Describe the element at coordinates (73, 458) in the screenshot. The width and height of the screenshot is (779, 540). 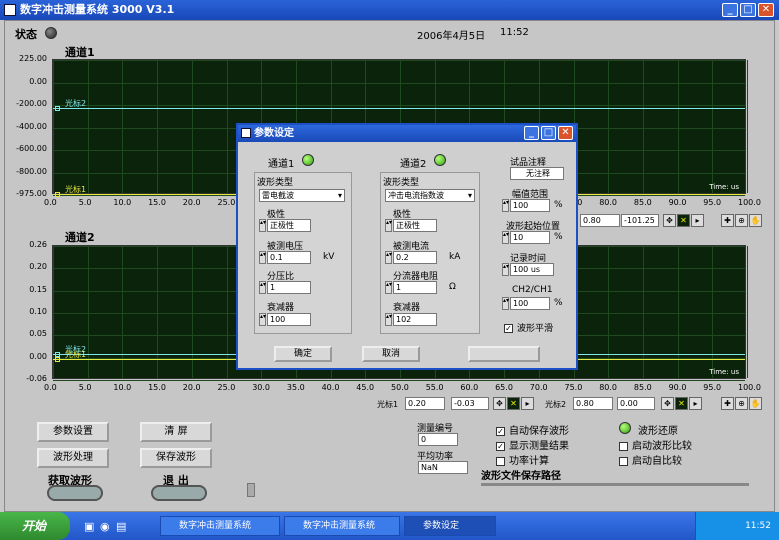
I see `process-button: 波形处理` at that location.